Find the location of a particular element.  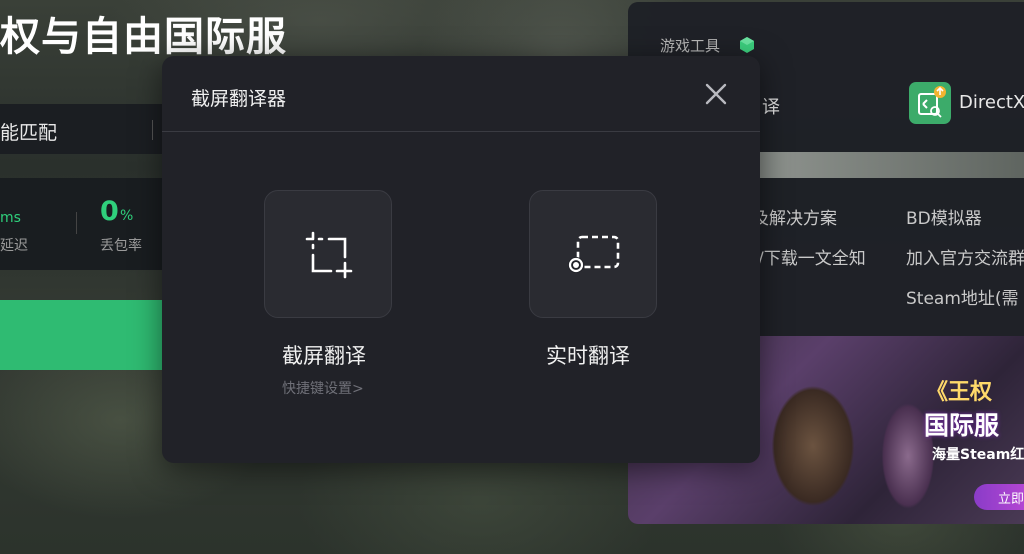

smart-match-label: 能匹配 is located at coordinates (29, 133).